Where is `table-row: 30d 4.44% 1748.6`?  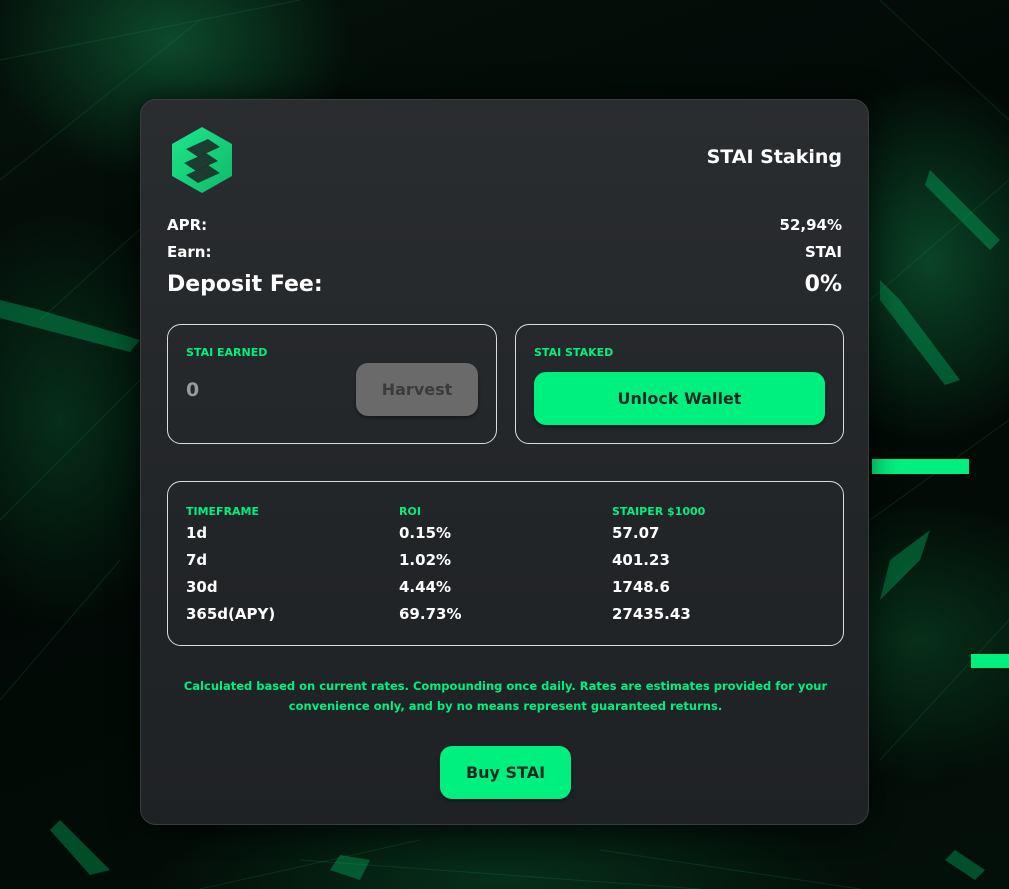
table-row: 30d 4.44% 1748.6 is located at coordinates (506, 586).